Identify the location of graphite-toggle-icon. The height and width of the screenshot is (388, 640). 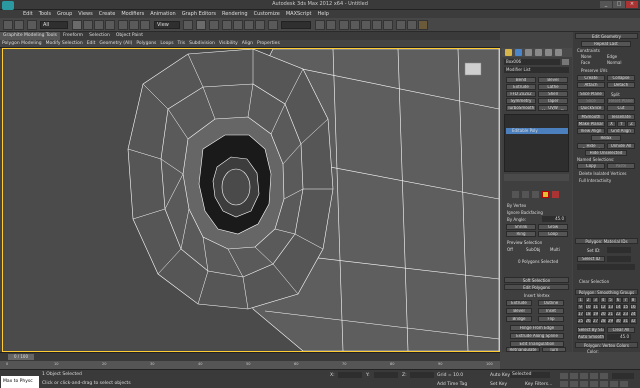
(355, 25).